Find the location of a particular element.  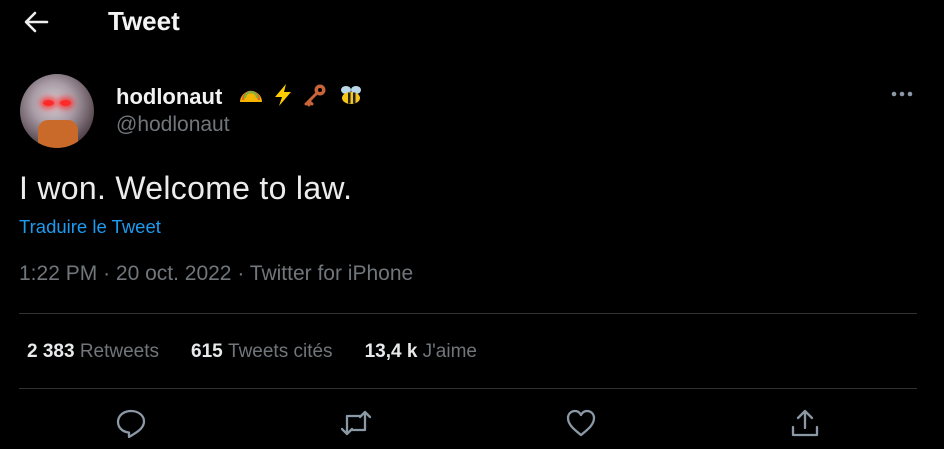

likes-stat: 13,4 k J'aime is located at coordinates (421, 352).